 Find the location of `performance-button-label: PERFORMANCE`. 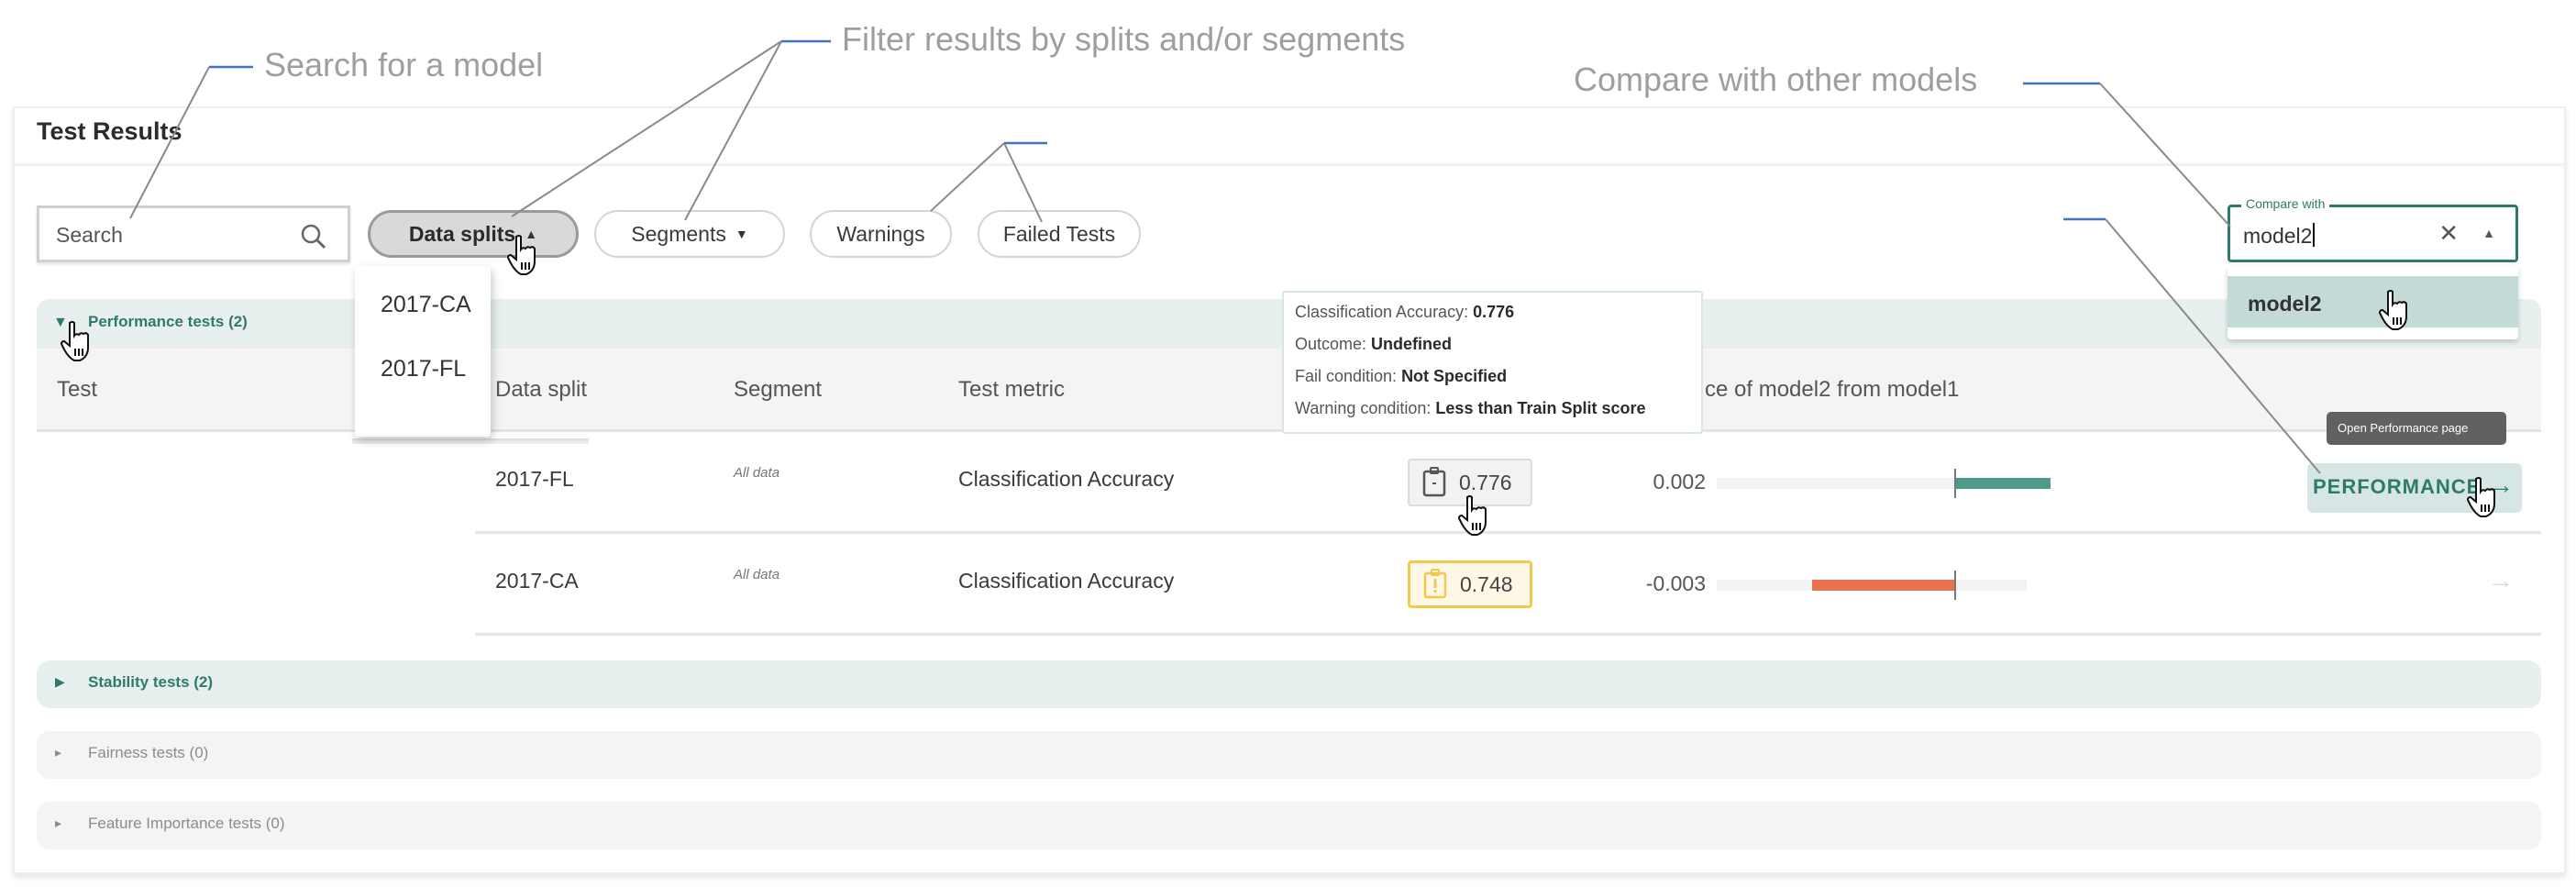

performance-button-label: PERFORMANCE is located at coordinates (2397, 486).